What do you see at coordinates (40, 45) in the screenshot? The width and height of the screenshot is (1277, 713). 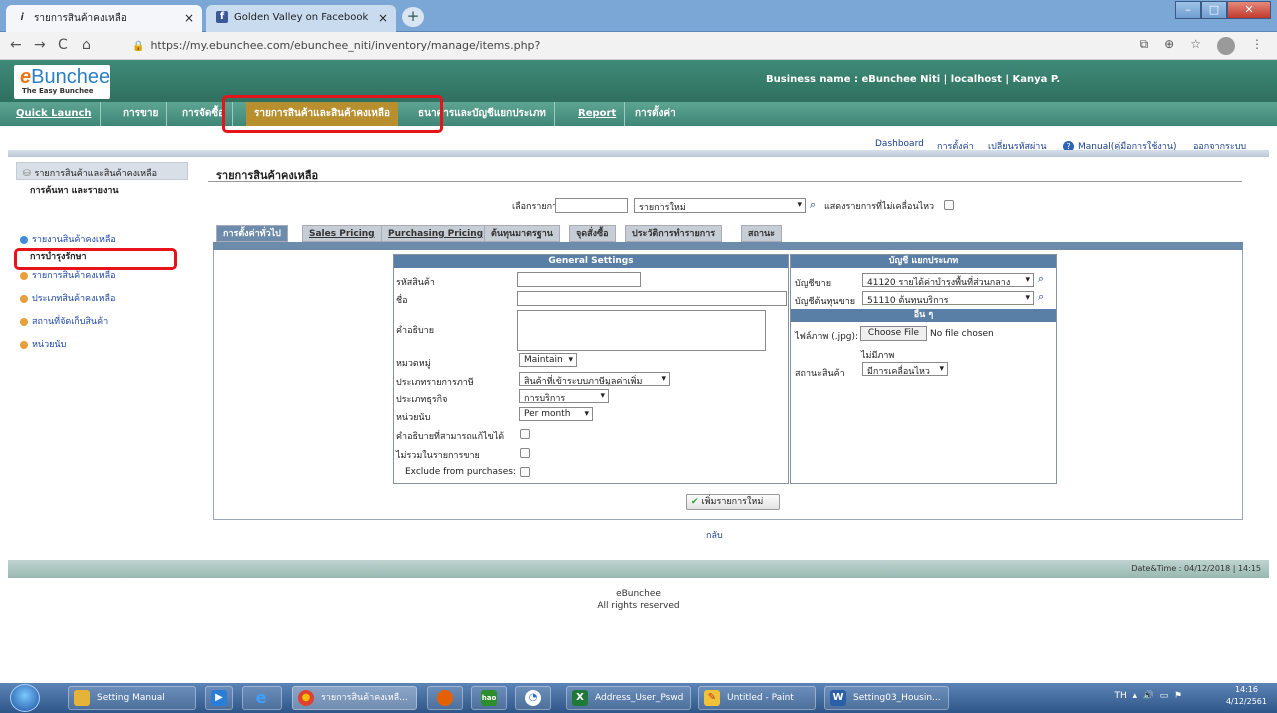 I see `forward-arrow-icon: →` at bounding box center [40, 45].